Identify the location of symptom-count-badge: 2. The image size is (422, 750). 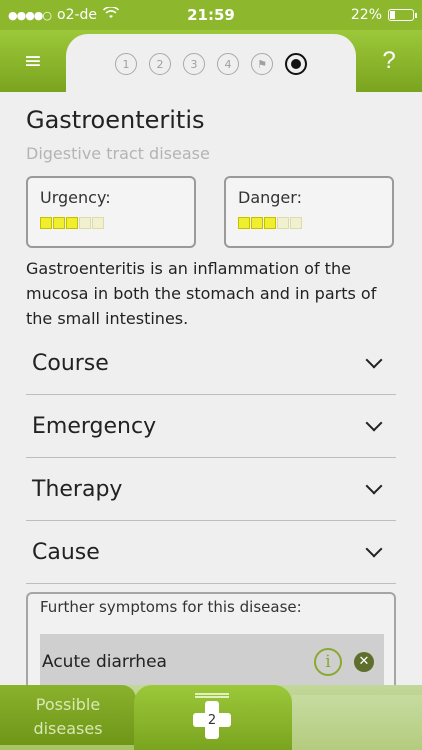
(212, 720).